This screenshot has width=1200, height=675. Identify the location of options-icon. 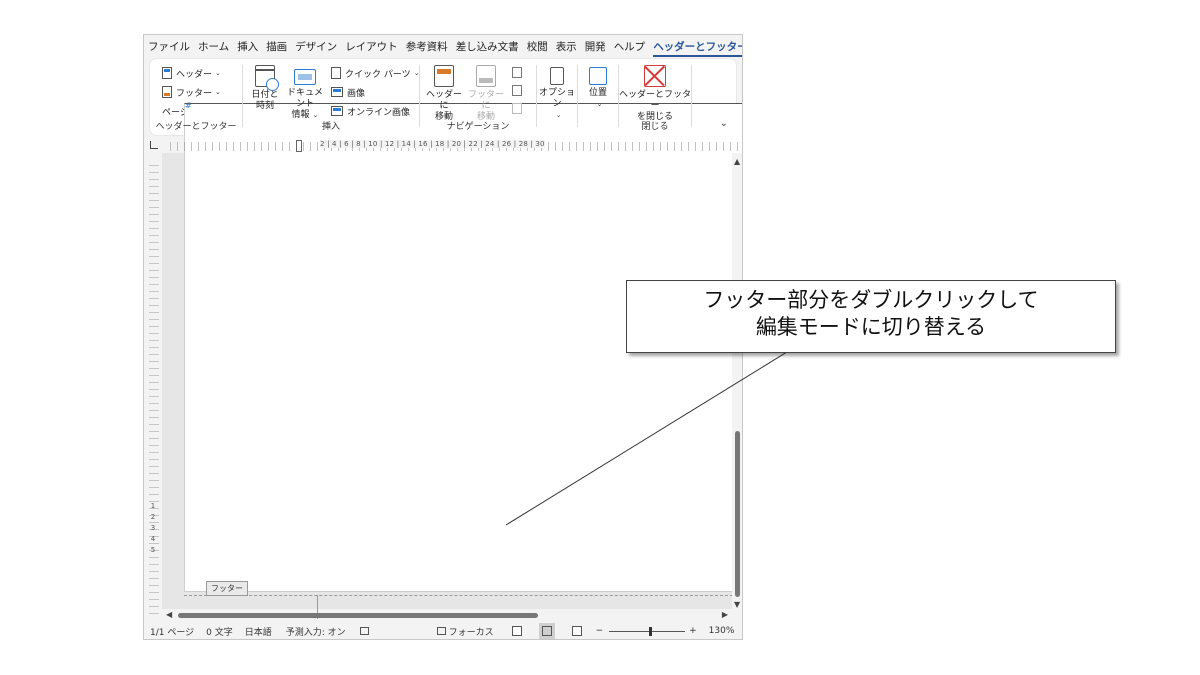
(557, 76).